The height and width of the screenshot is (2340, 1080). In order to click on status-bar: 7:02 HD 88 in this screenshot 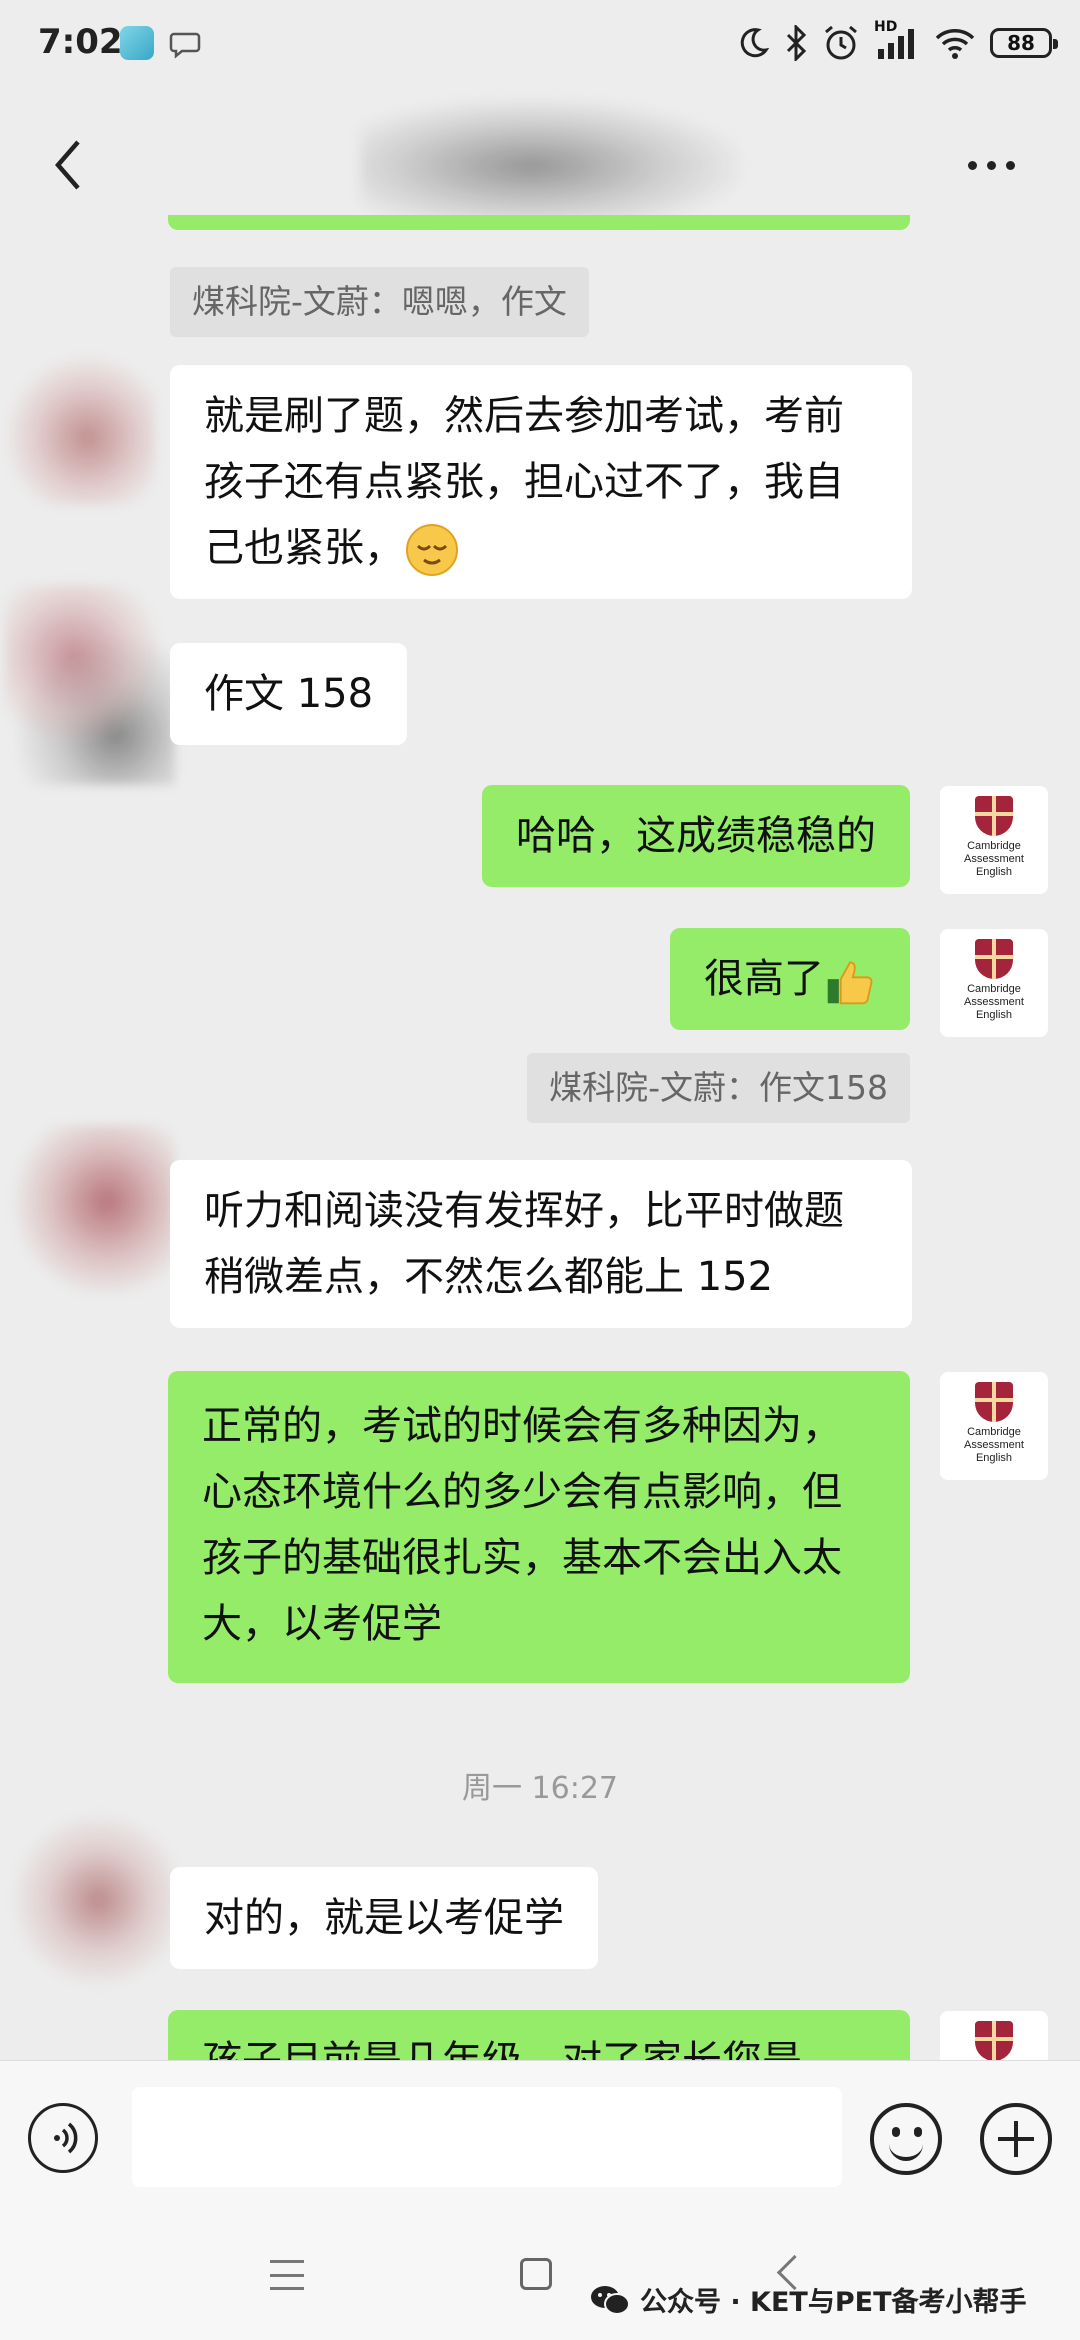, I will do `click(540, 50)`.